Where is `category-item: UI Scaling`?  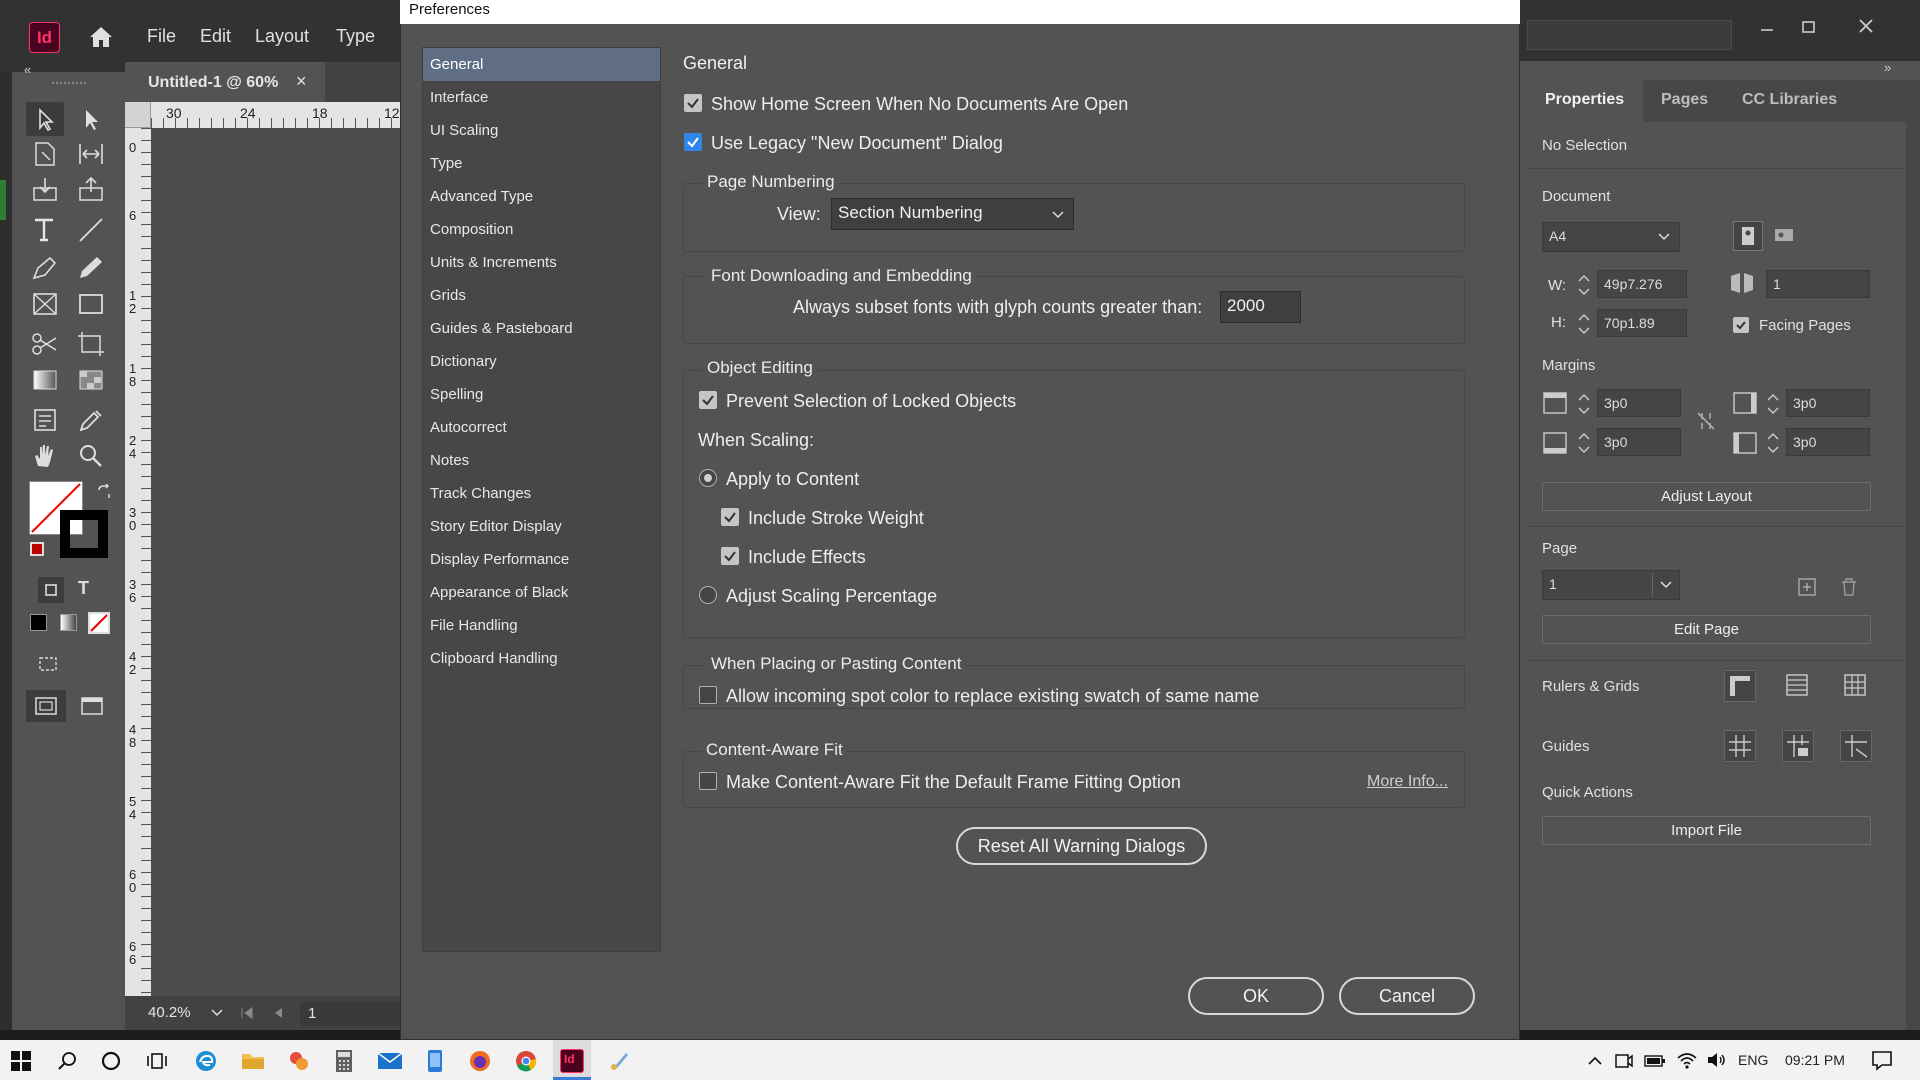
category-item: UI Scaling is located at coordinates (541, 130).